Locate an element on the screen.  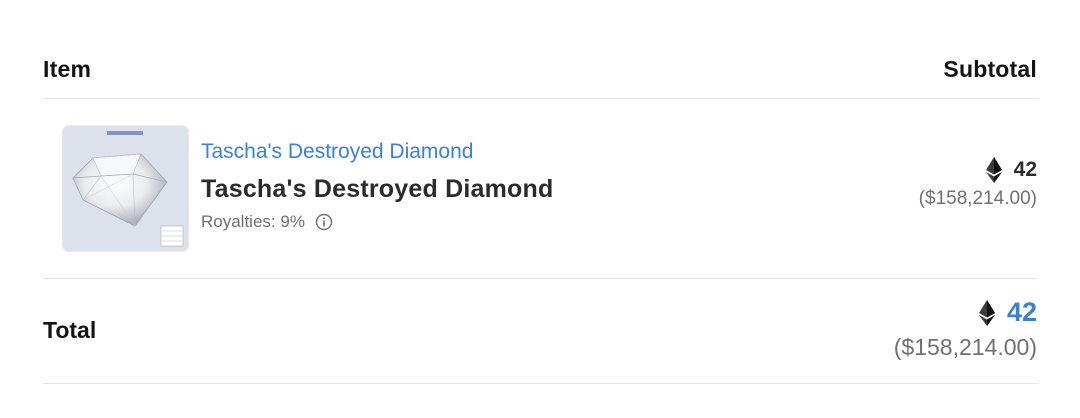
eth-amount: 42 is located at coordinates (1025, 169).